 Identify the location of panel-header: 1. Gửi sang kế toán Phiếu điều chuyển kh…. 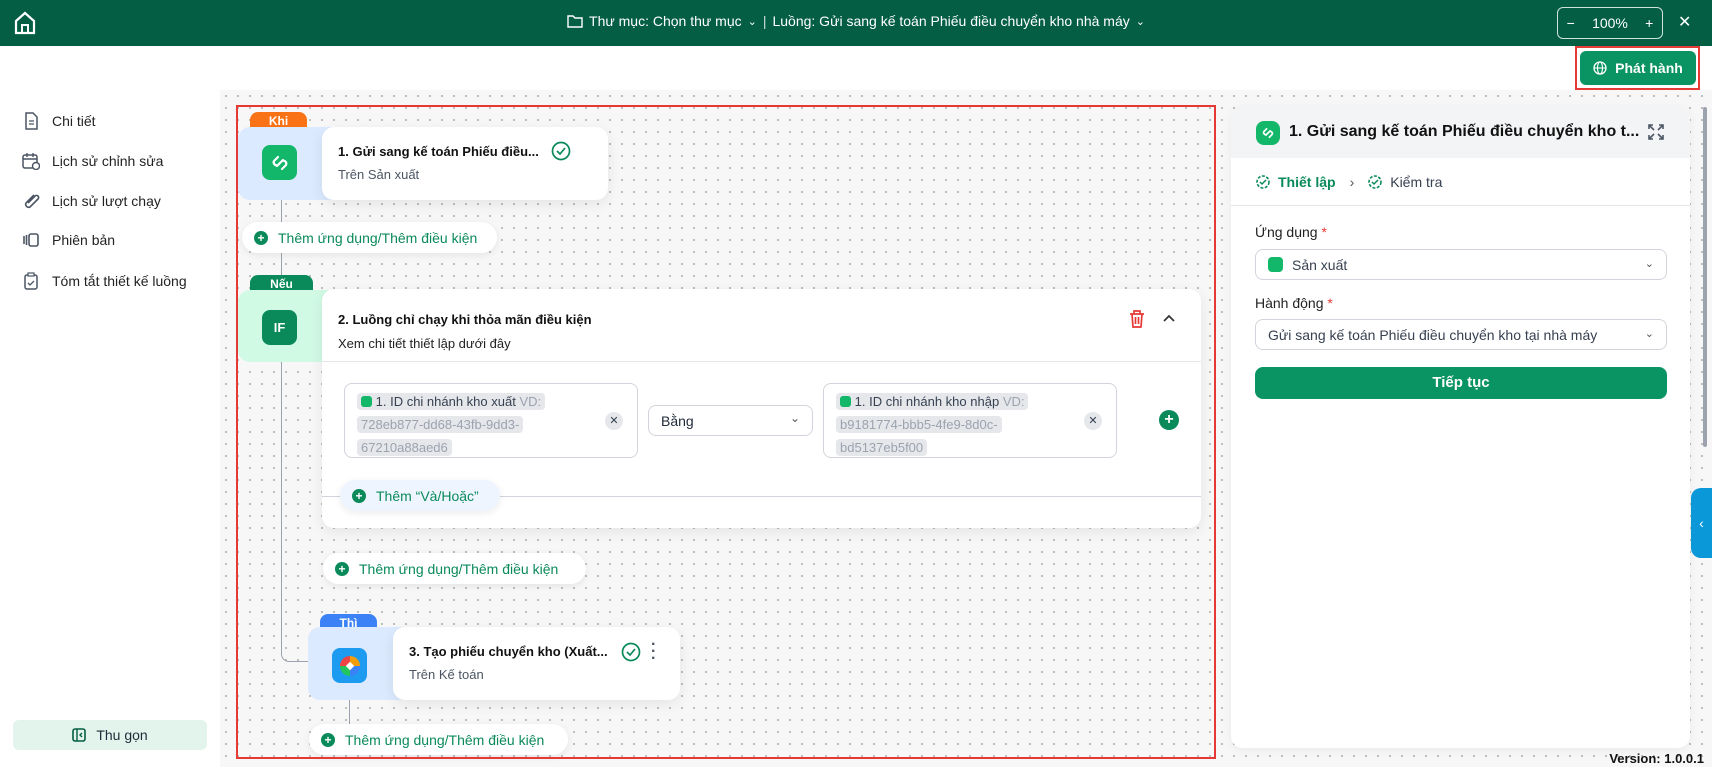
(1460, 132).